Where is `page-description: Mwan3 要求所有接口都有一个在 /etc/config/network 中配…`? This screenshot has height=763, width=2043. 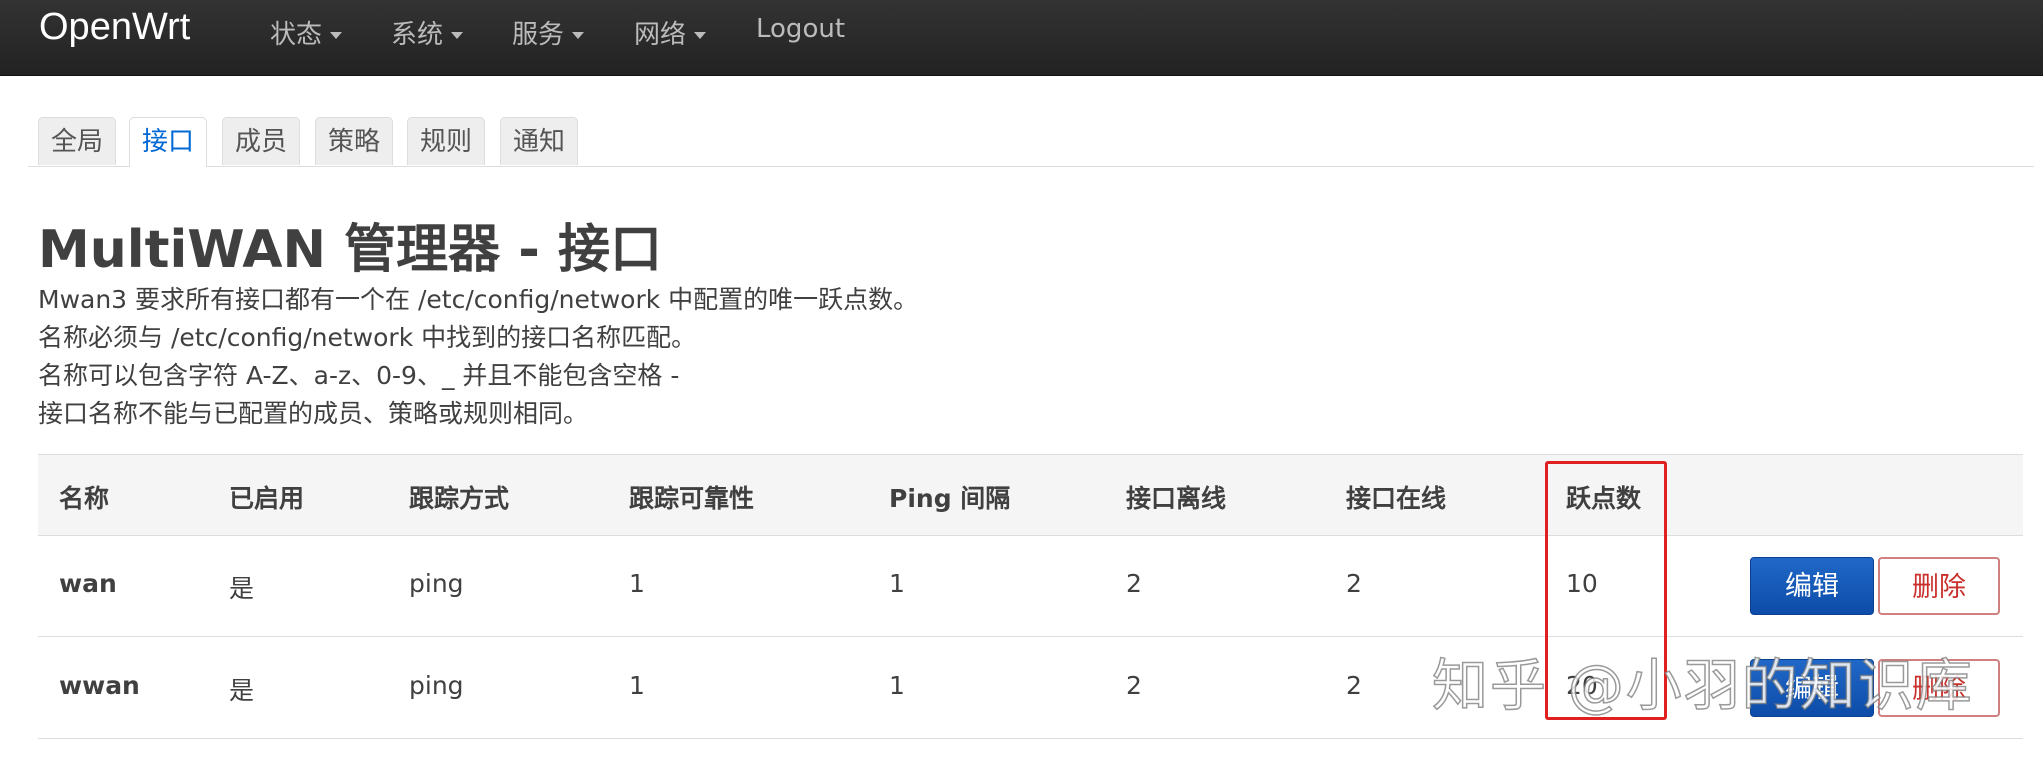 page-description: Mwan3 要求所有接口都有一个在 /etc/config/network 中配… is located at coordinates (478, 357).